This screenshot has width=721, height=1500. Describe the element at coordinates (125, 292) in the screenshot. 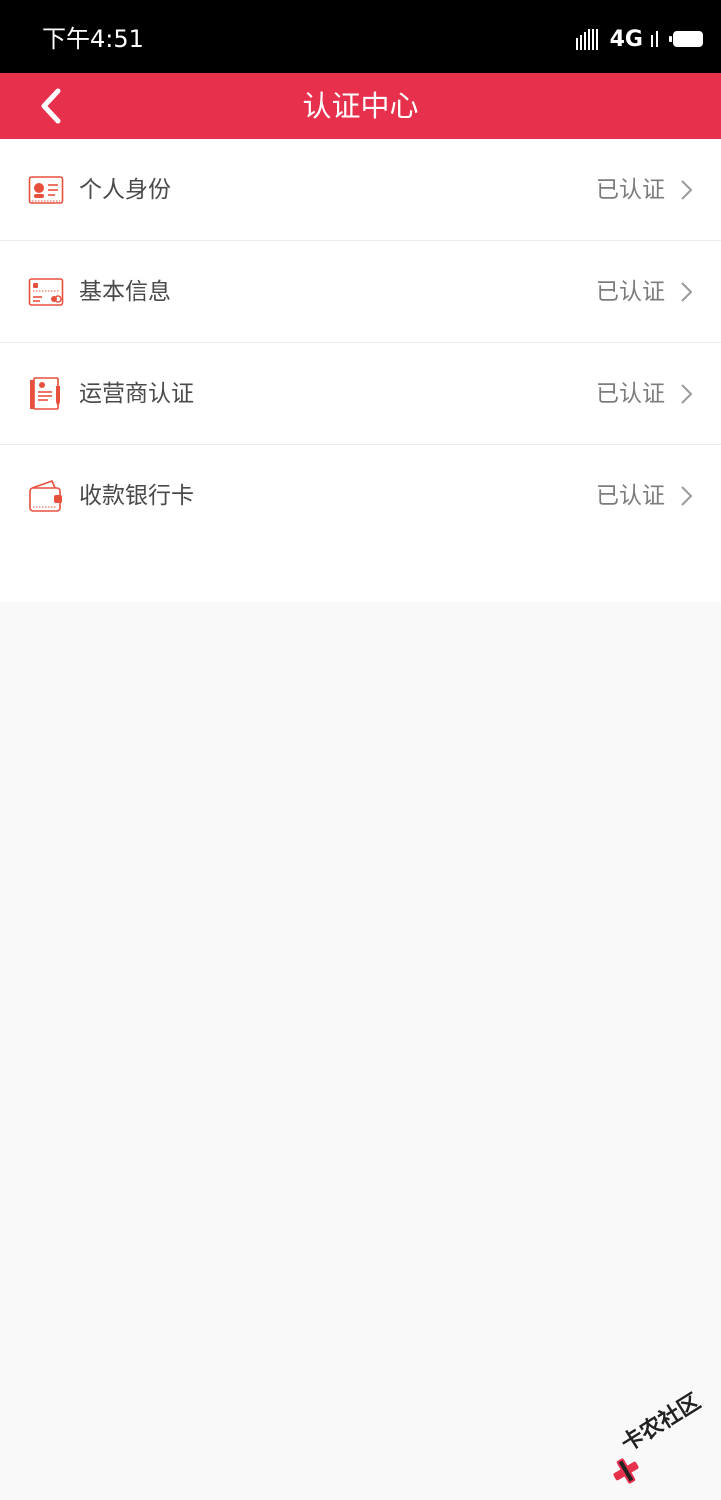

I see `list-item-label: 基本信息` at that location.